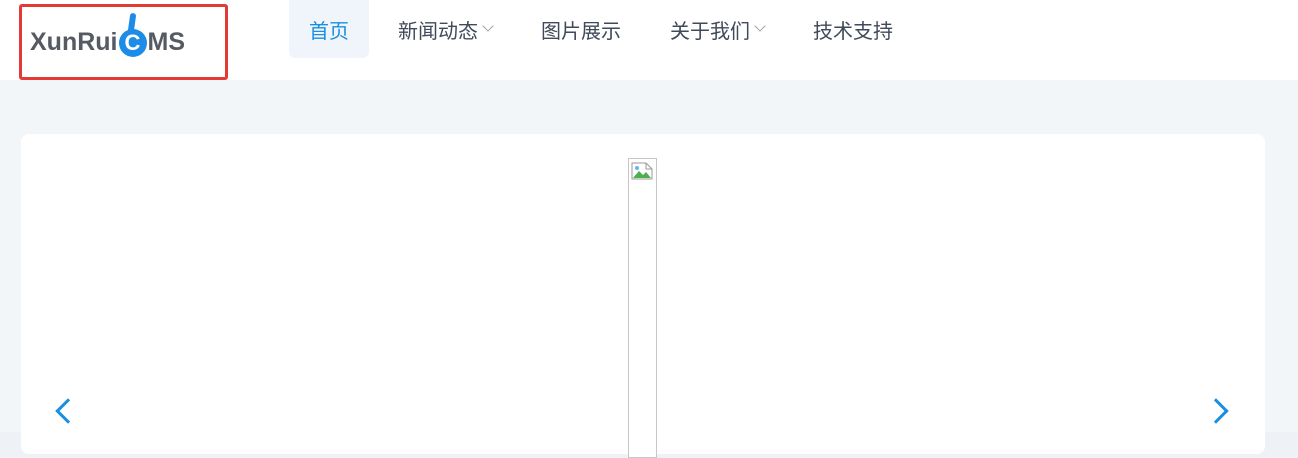  I want to click on nav-item-about: 关于我们, so click(717, 29).